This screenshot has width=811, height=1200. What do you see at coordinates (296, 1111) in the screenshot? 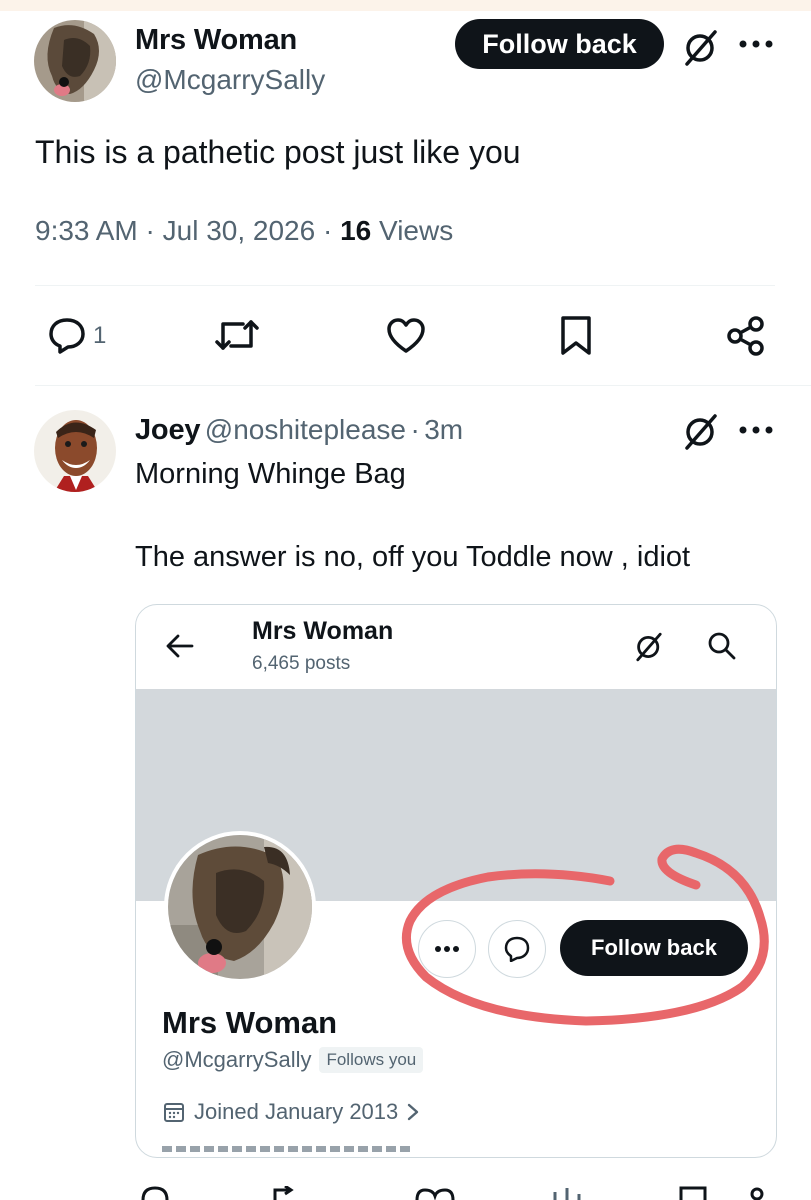
I see `joined-date: Joined January 2013` at bounding box center [296, 1111].